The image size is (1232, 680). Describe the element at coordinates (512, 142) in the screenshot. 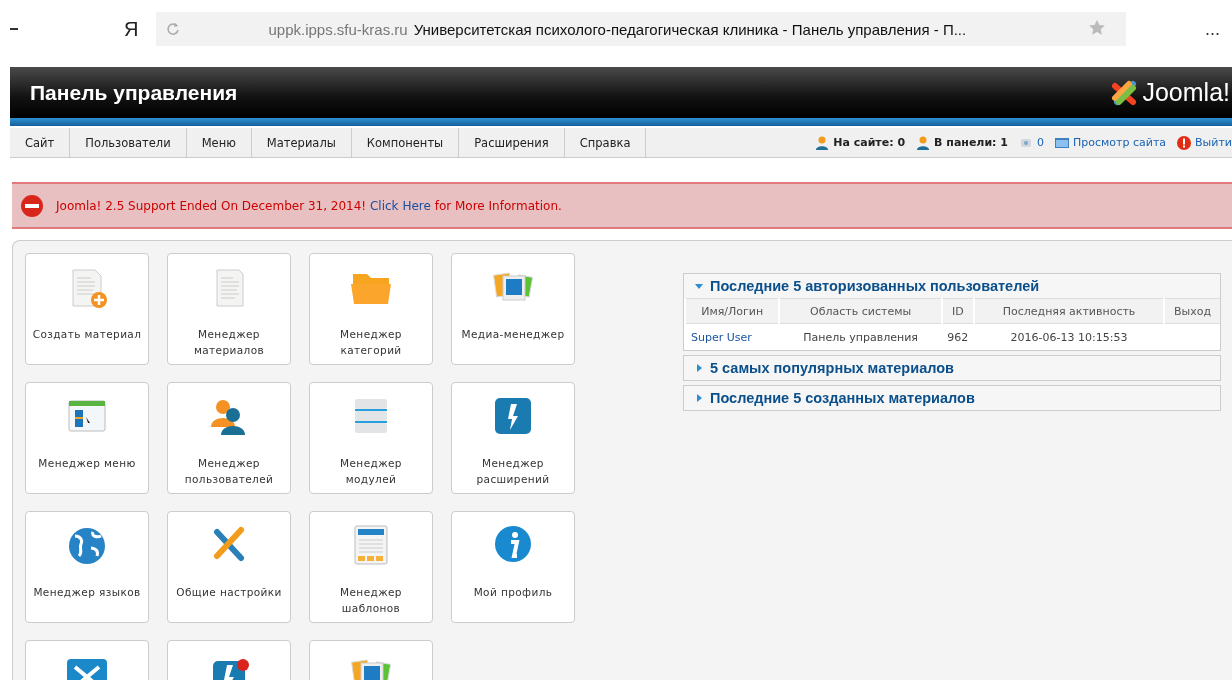

I see `menu-item: Расширения` at that location.